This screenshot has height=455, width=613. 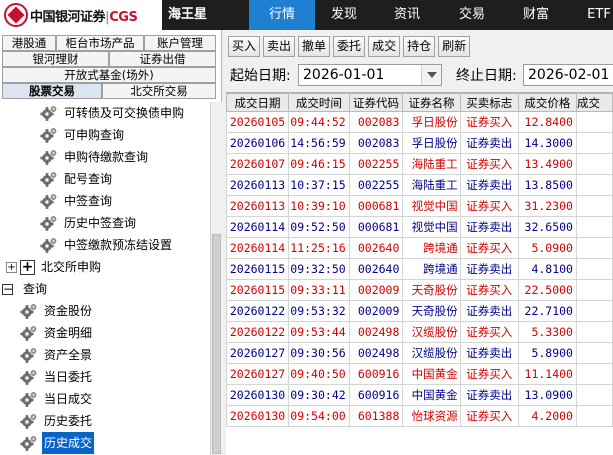 What do you see at coordinates (319, 416) in the screenshot?
I see `cell-trade-time: 09:54:00` at bounding box center [319, 416].